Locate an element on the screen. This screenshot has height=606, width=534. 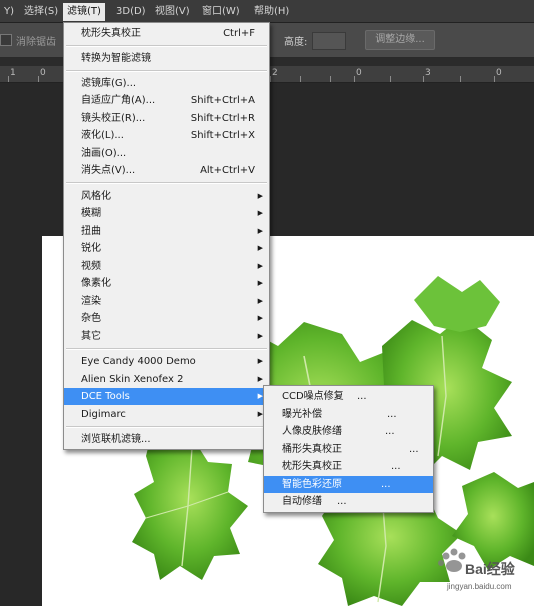
menu-filter: 滤镜(T) is located at coordinates (84, 12).